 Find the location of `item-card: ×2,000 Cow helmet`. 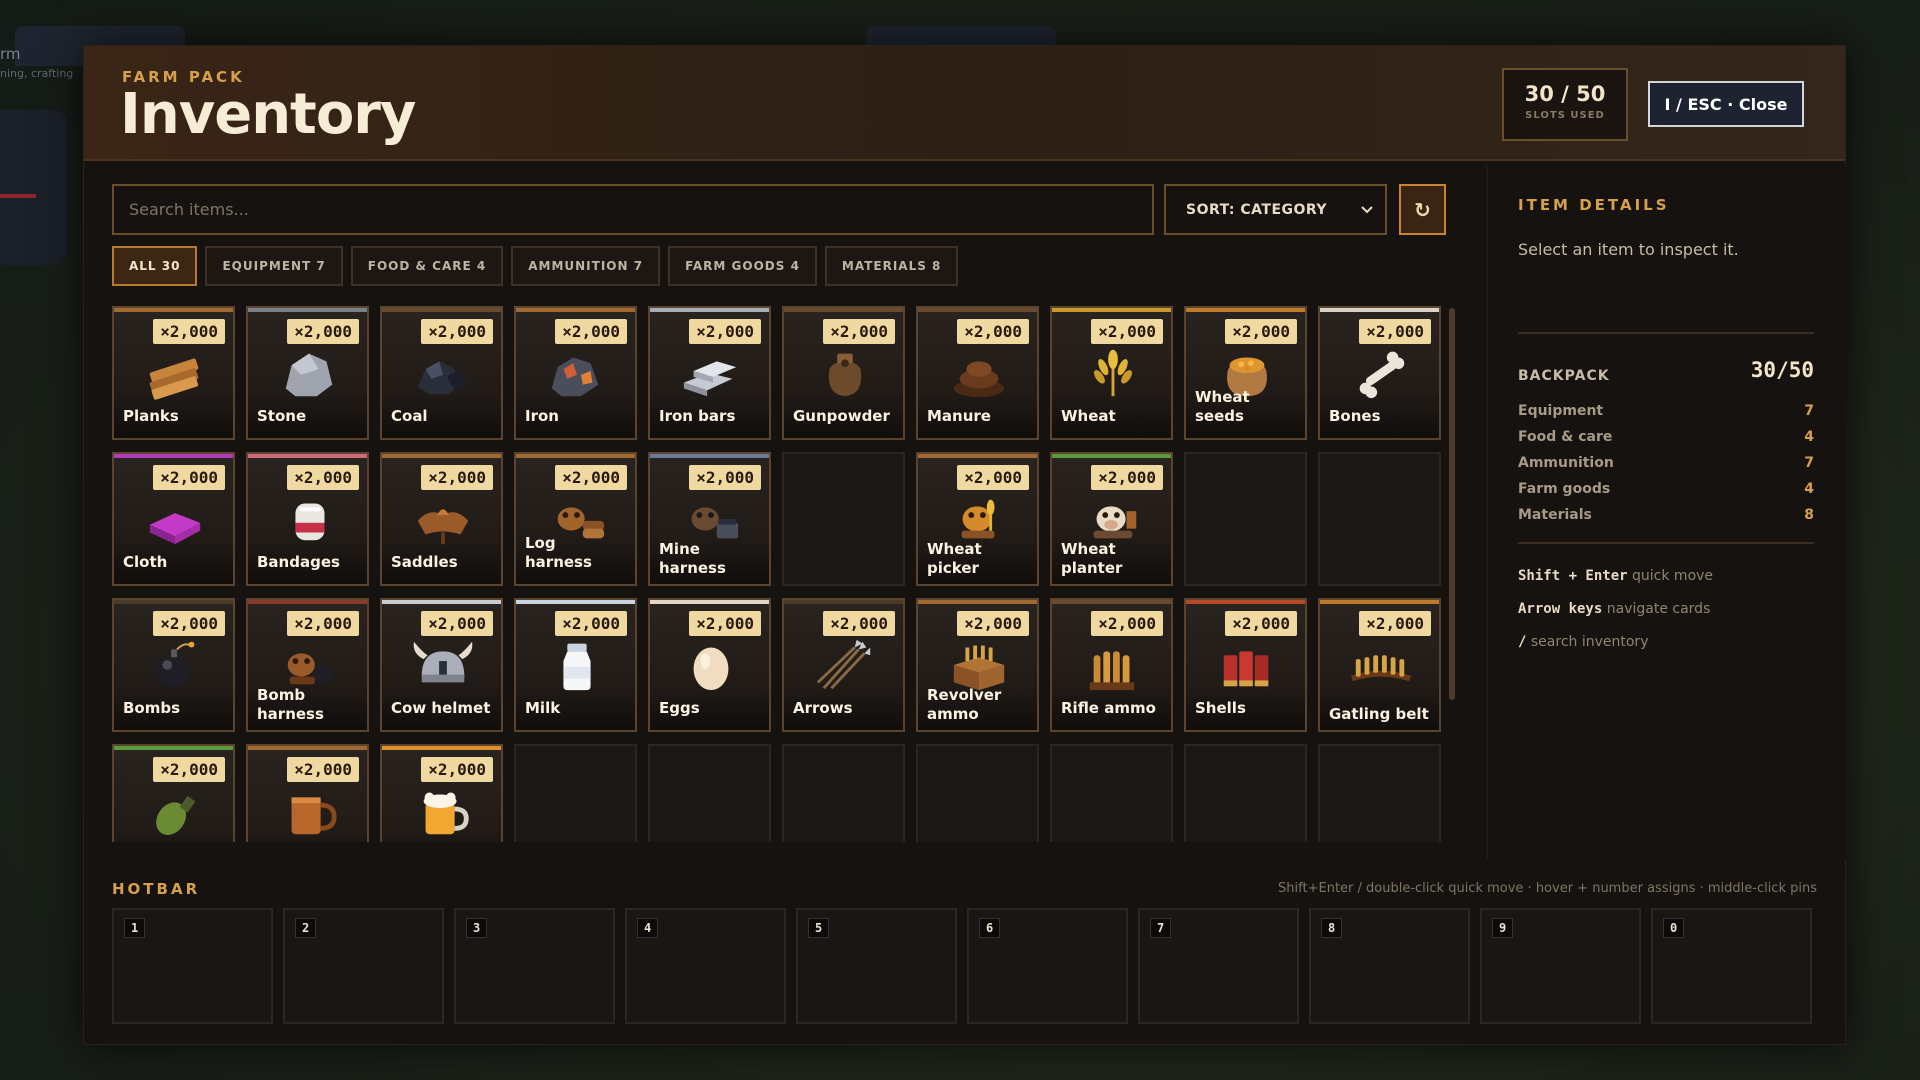

item-card: ×2,000 Cow helmet is located at coordinates (441, 665).